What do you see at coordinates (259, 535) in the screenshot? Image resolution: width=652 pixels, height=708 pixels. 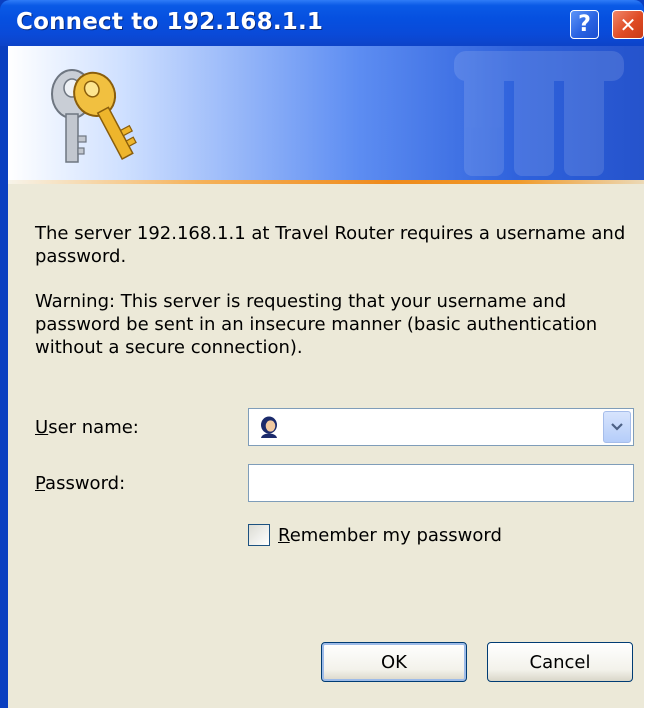 I see `remember-password-checkbox` at bounding box center [259, 535].